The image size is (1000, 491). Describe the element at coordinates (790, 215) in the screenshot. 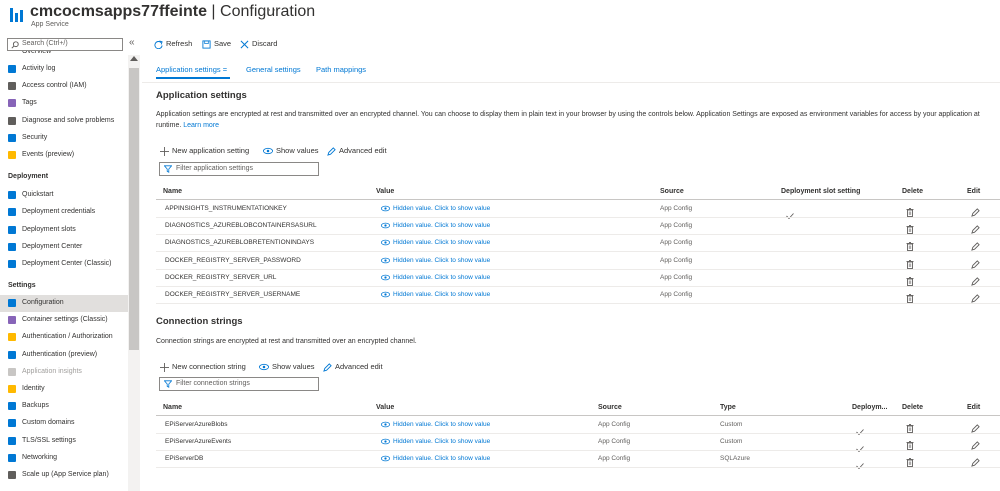

I see `checkmark-icon` at that location.